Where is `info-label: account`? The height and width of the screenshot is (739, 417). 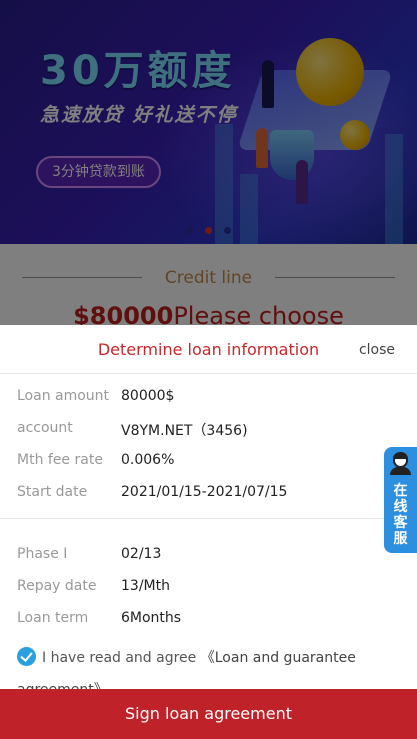 info-label: account is located at coordinates (45, 428).